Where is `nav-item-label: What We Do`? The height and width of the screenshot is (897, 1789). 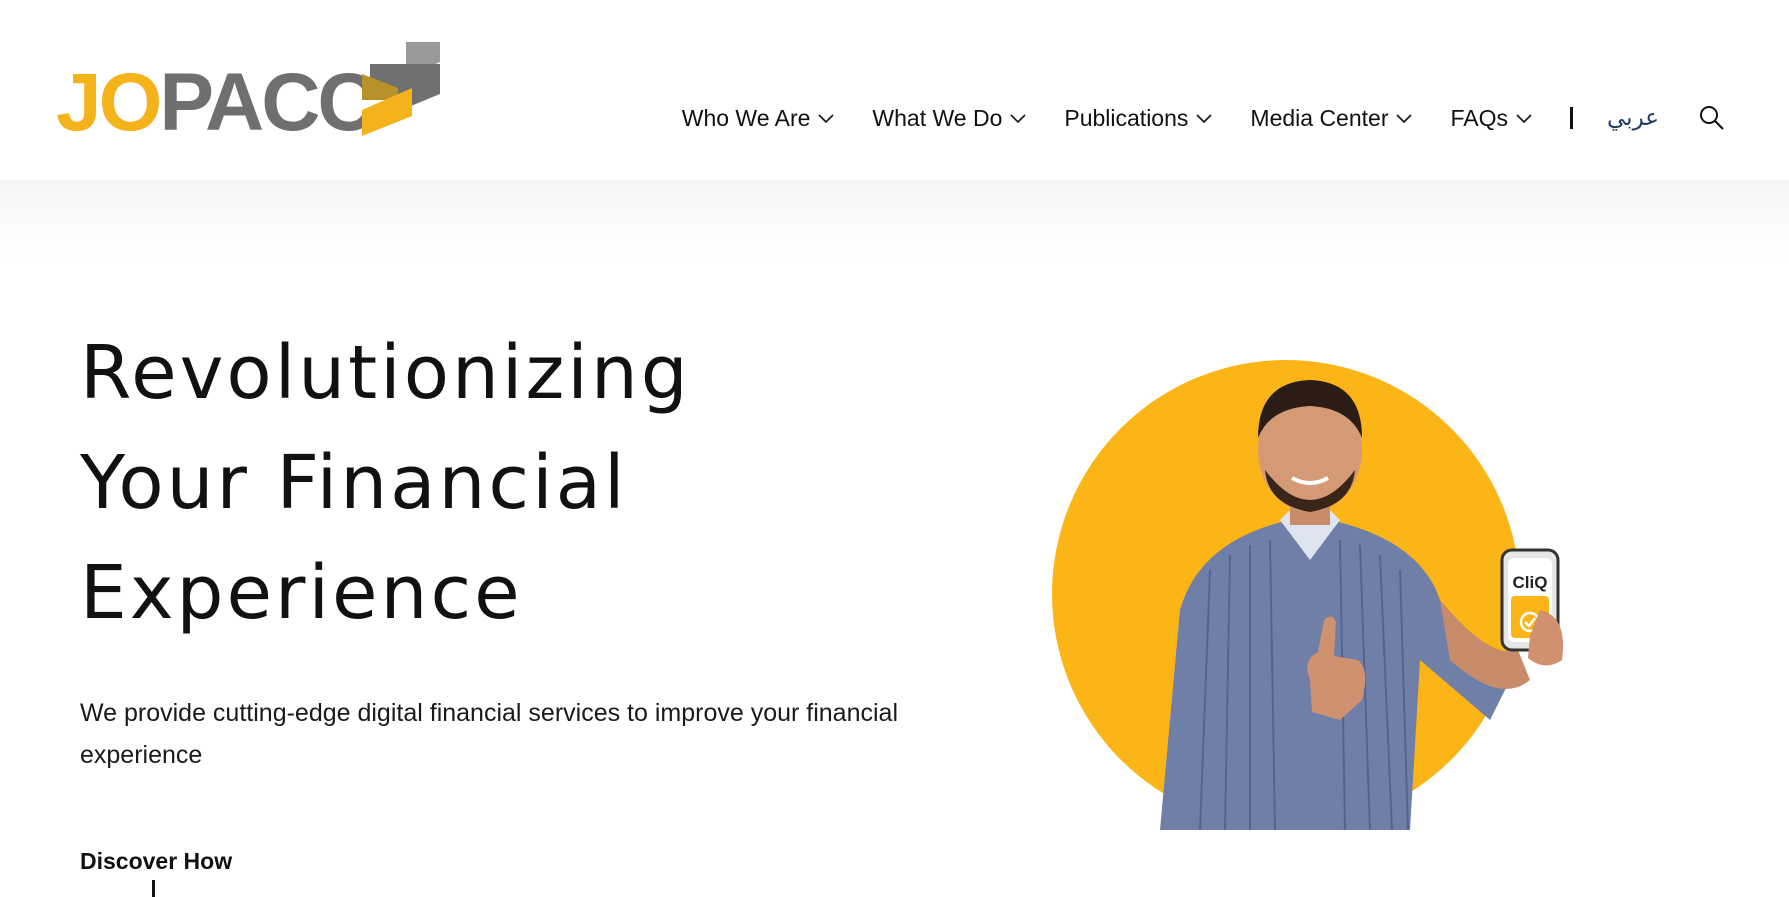
nav-item-label: What We Do is located at coordinates (937, 117).